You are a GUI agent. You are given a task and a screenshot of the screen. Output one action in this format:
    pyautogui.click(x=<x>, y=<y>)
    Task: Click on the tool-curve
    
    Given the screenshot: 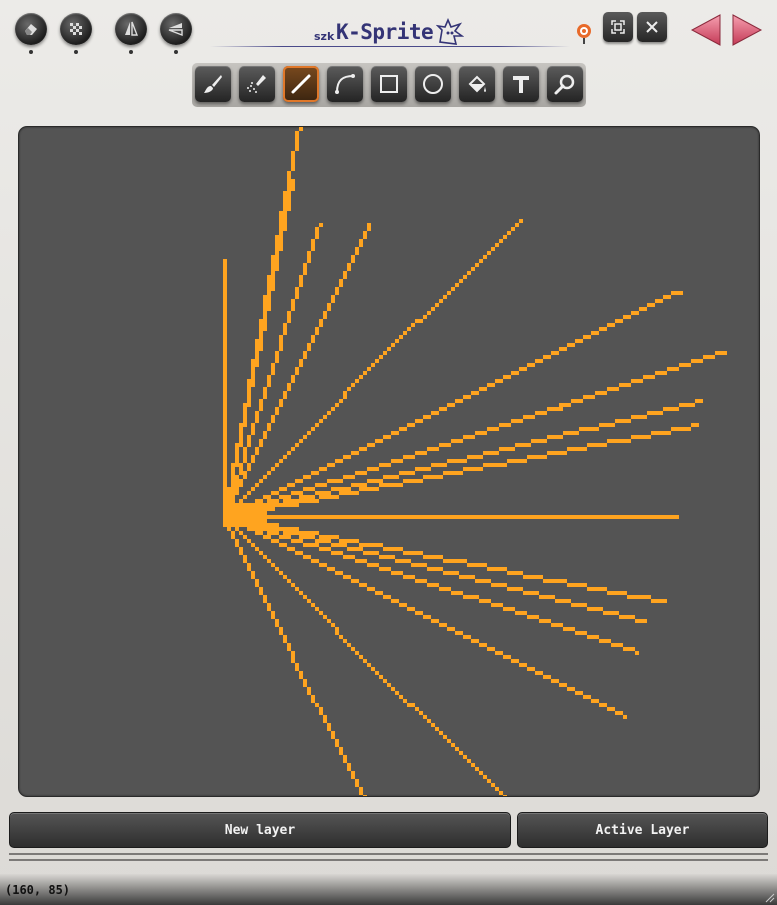 What is the action you would take?
    pyautogui.click(x=345, y=84)
    